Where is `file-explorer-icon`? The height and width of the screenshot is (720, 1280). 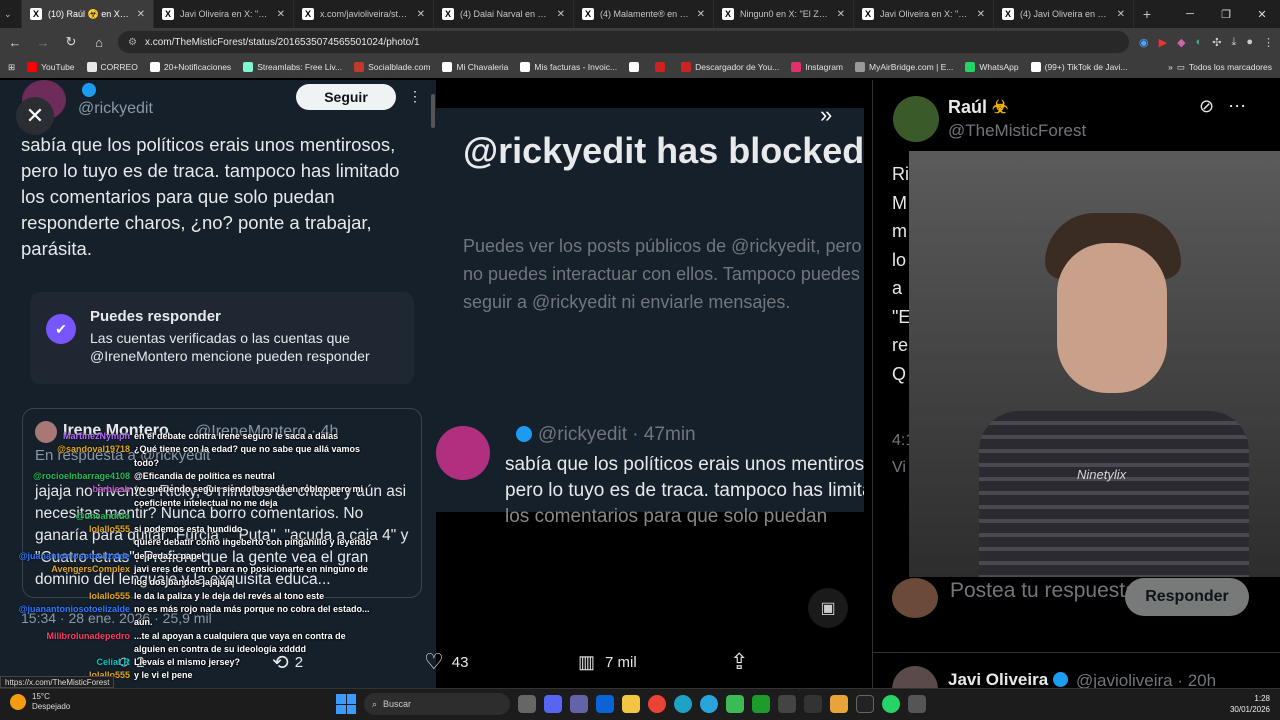 file-explorer-icon is located at coordinates (631, 704).